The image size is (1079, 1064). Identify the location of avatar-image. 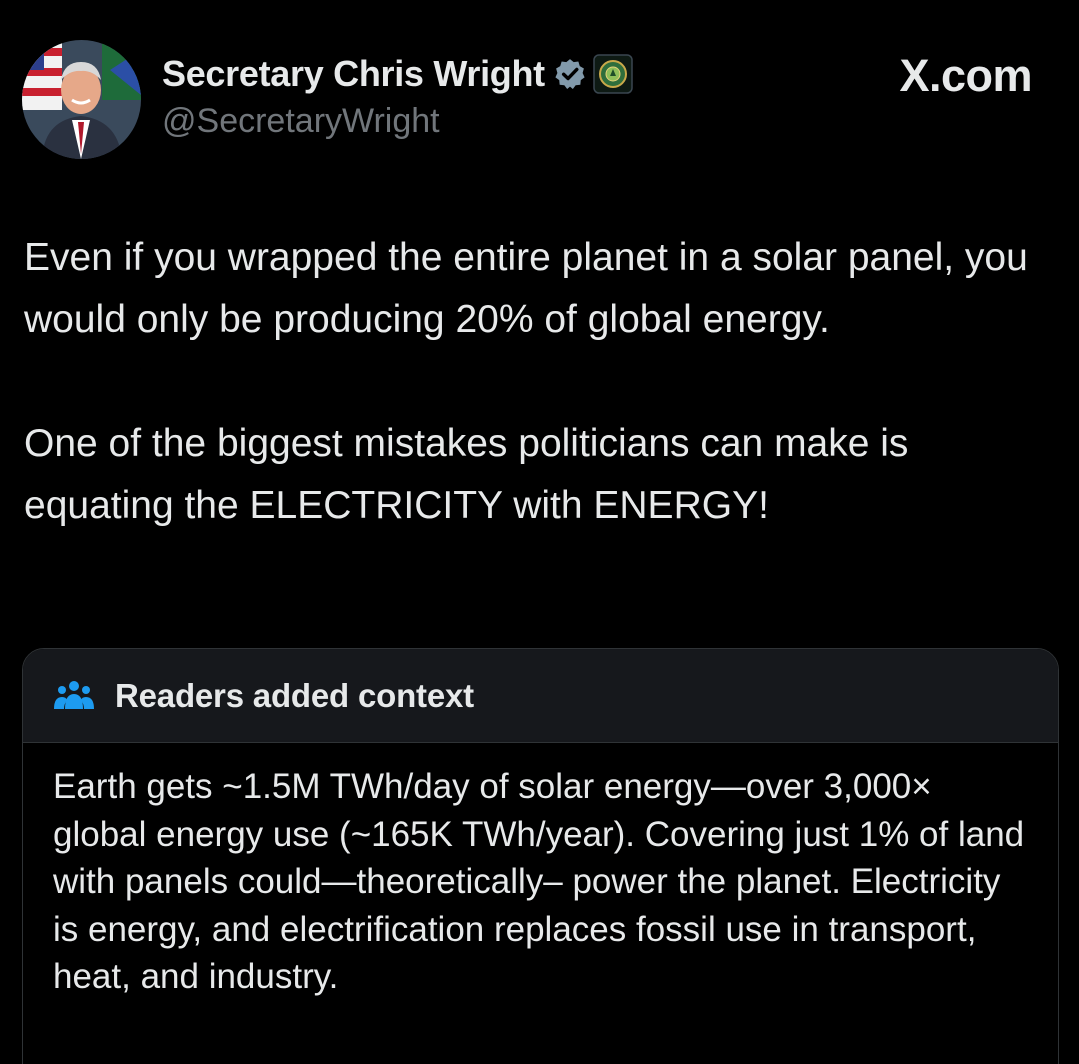
(81, 99).